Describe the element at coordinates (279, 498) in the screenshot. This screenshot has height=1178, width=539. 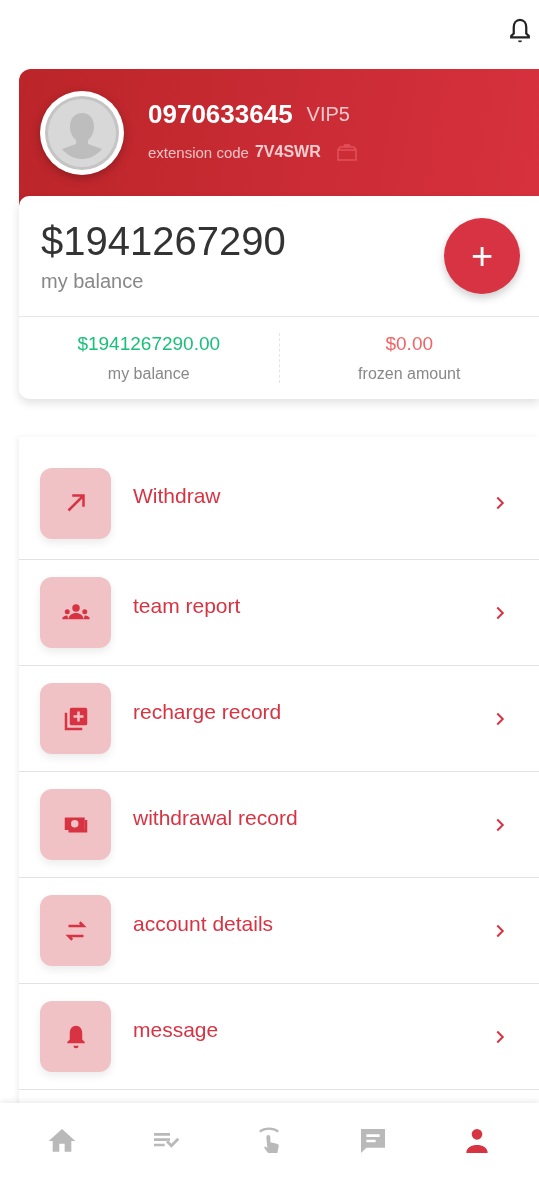
I see `menu-item: Withdraw` at that location.